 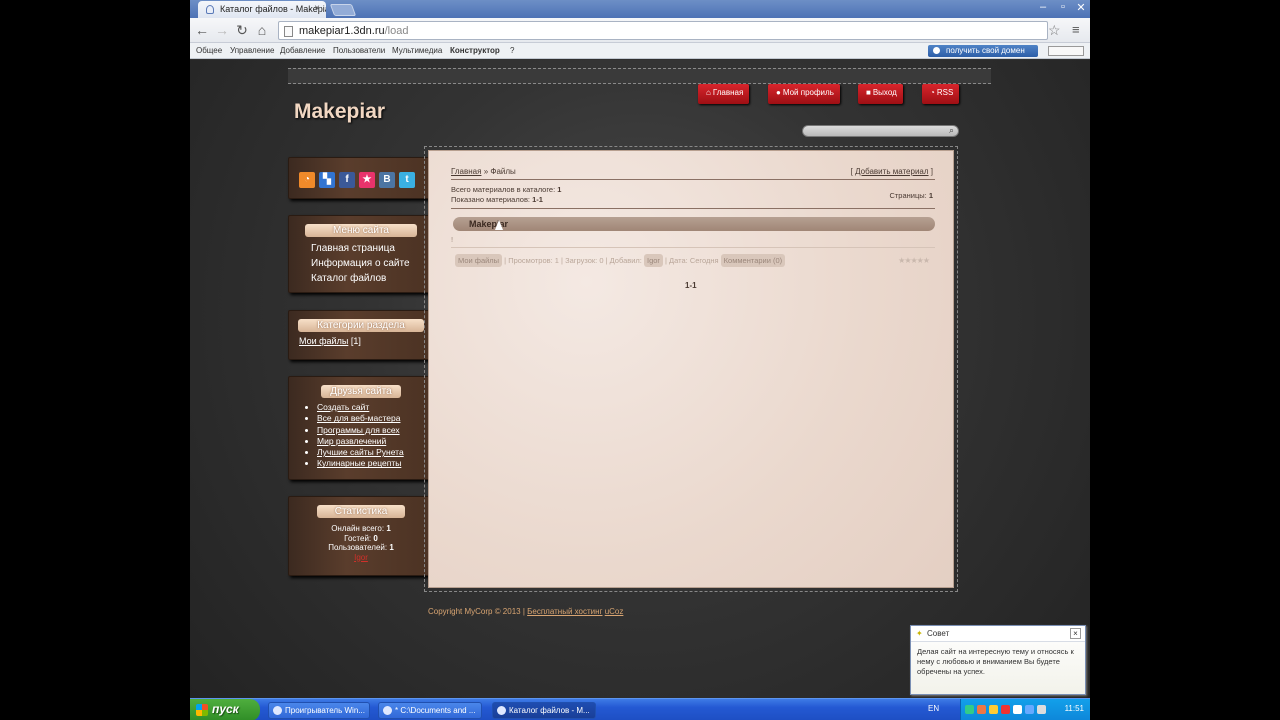 What do you see at coordinates (347, 180) in the screenshot?
I see `facebook-icon: f` at bounding box center [347, 180].